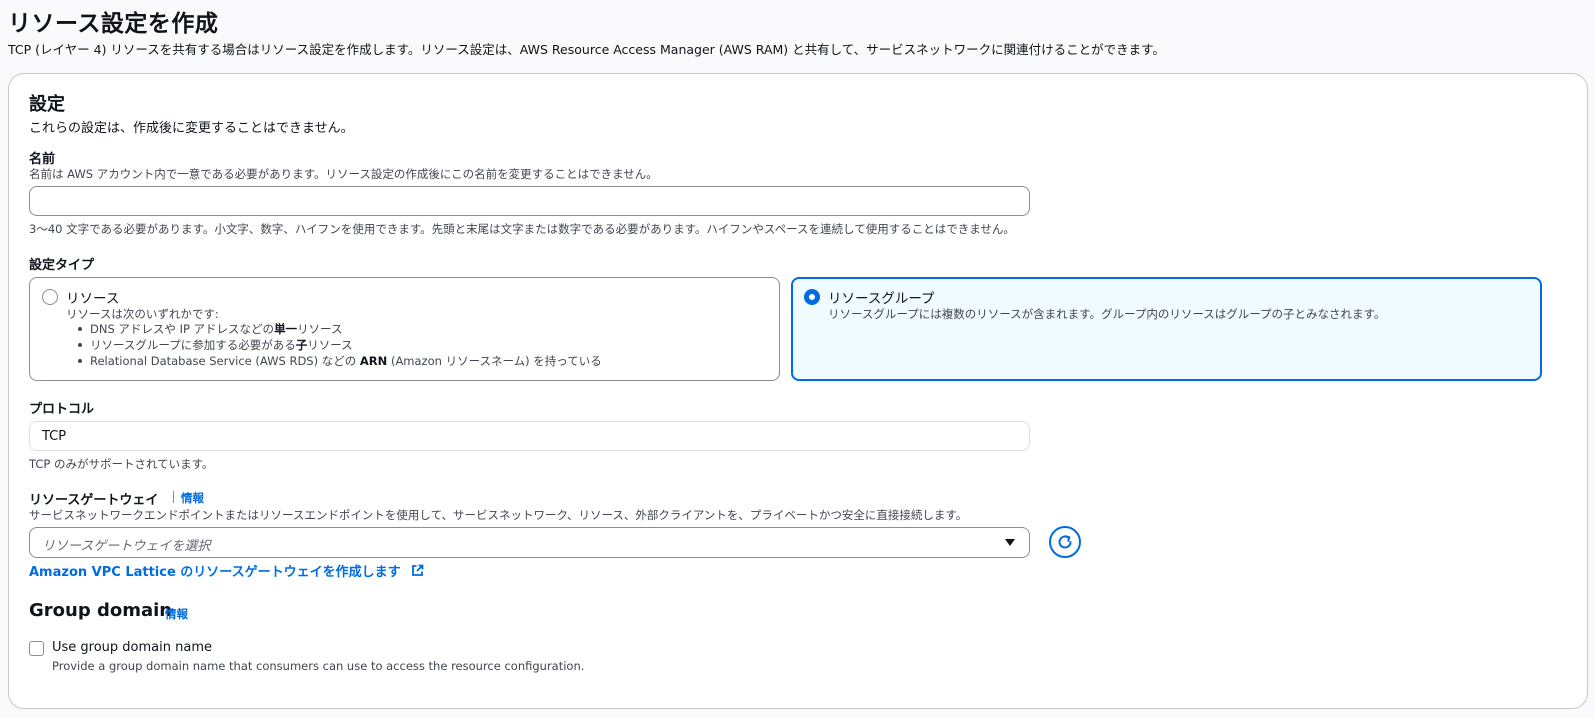 This screenshot has height=718, width=1595. I want to click on refresh-icon, so click(1065, 542).